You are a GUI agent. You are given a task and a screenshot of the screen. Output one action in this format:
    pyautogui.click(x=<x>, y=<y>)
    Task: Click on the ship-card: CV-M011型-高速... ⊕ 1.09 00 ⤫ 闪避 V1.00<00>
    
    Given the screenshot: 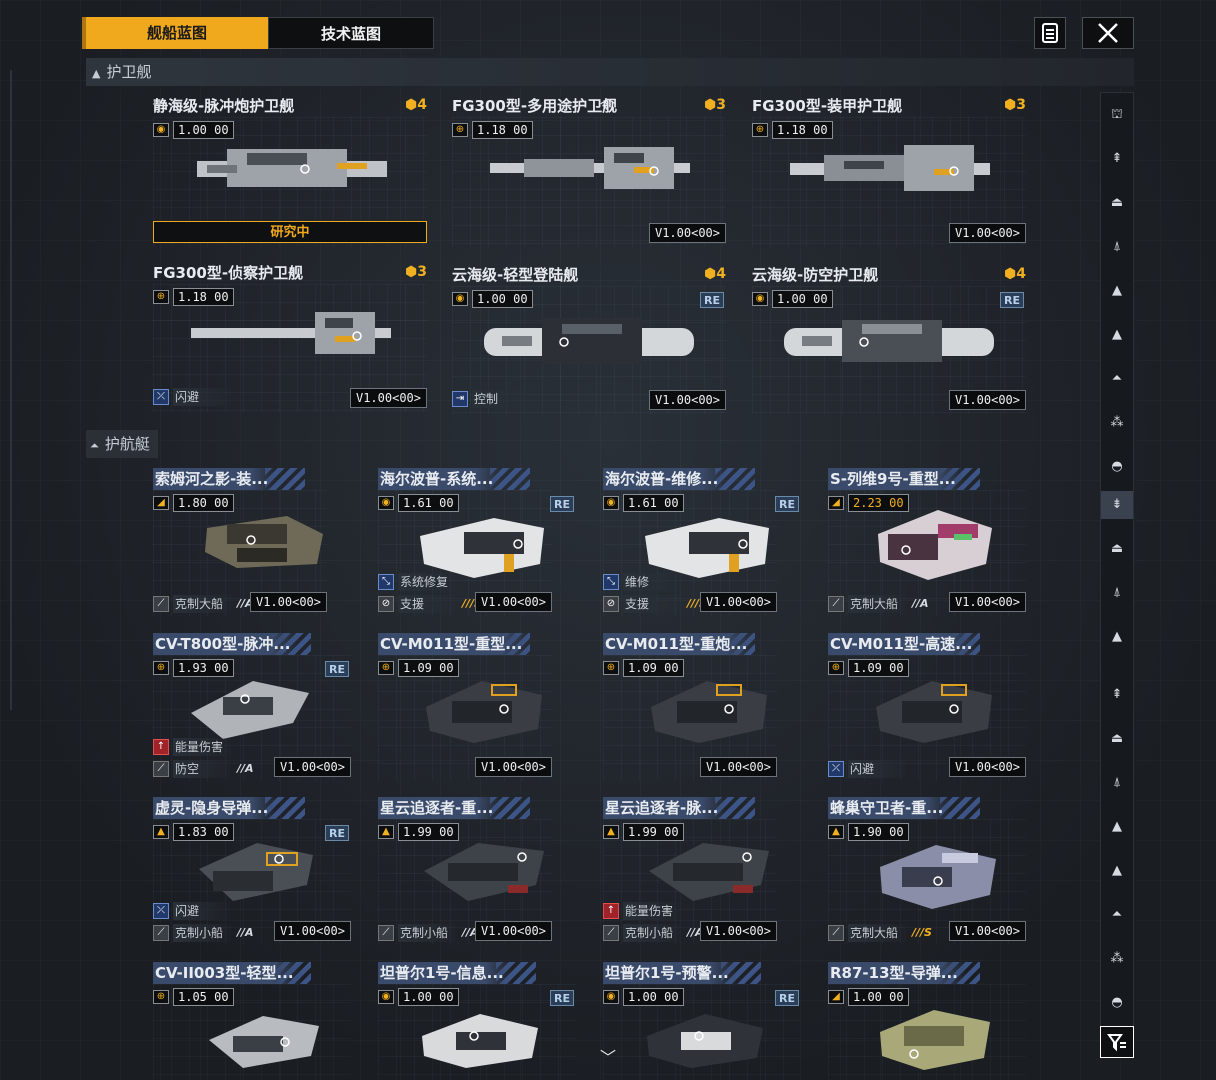 What is the action you would take?
    pyautogui.click(x=927, y=707)
    